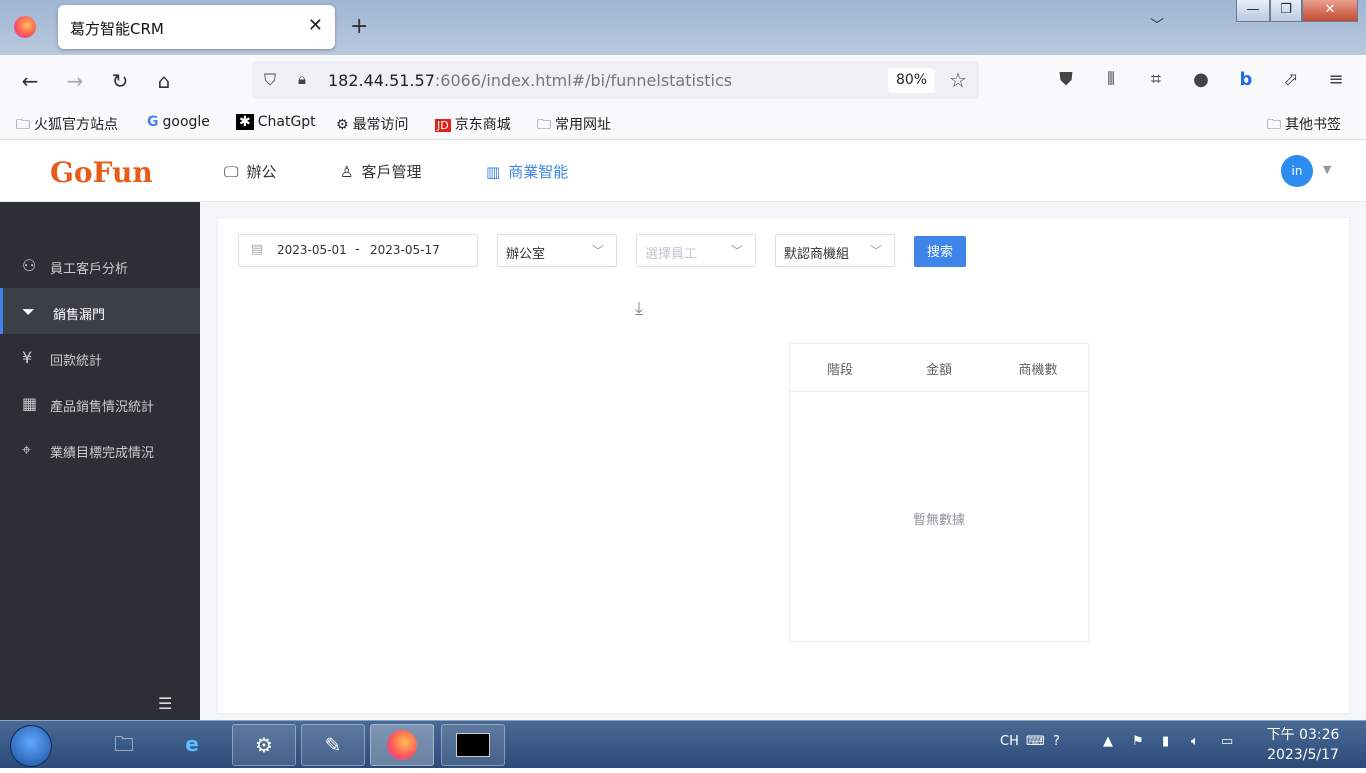 This screenshot has height=773, width=1366. What do you see at coordinates (1156, 80) in the screenshot?
I see `crop-icon: ⌗` at bounding box center [1156, 80].